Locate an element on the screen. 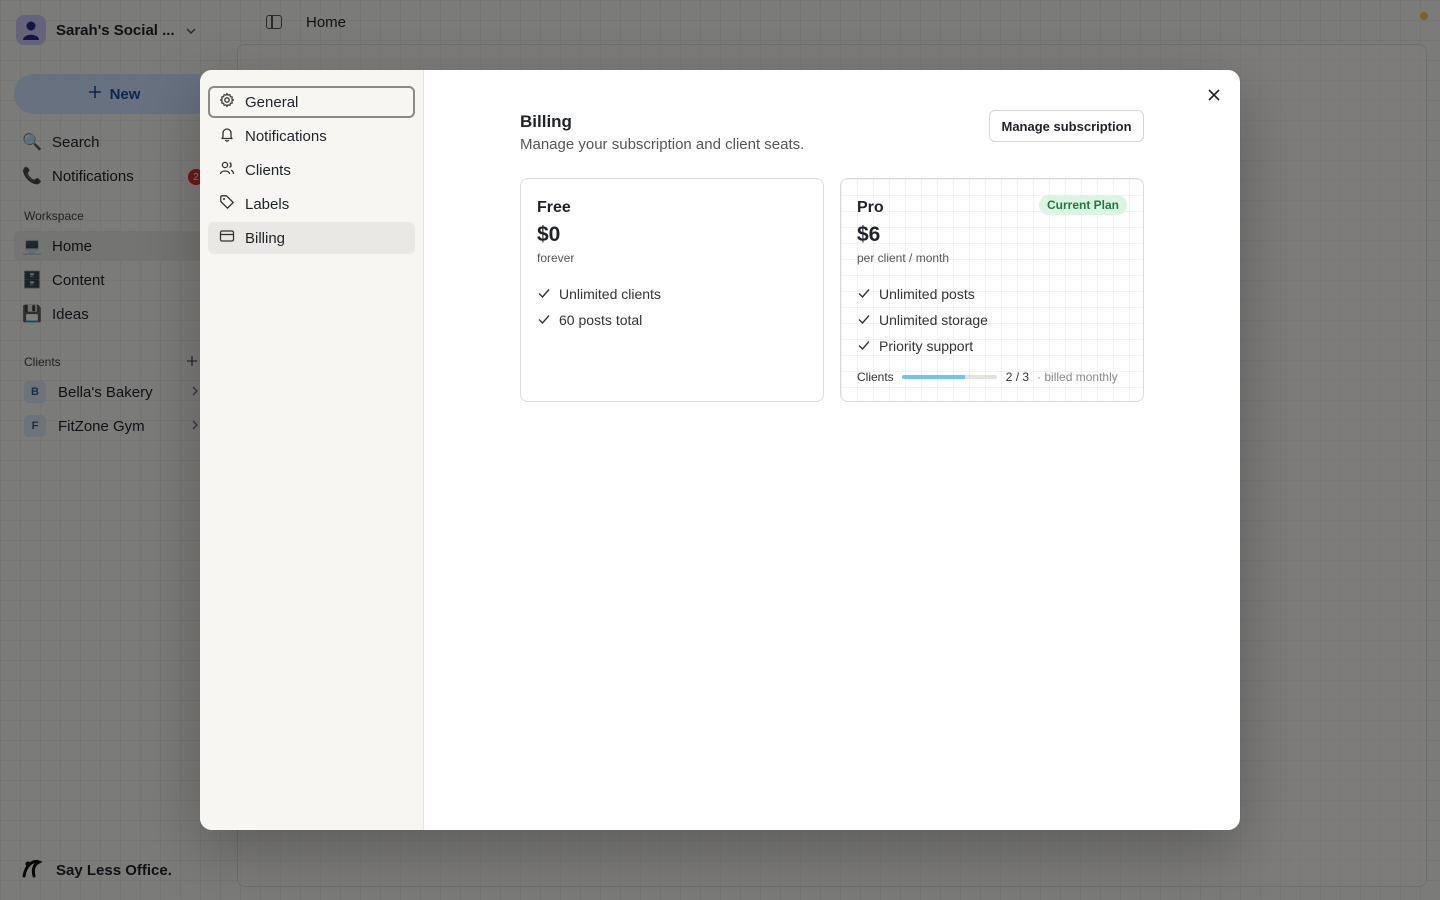  credit-card-icon is located at coordinates (227, 238).